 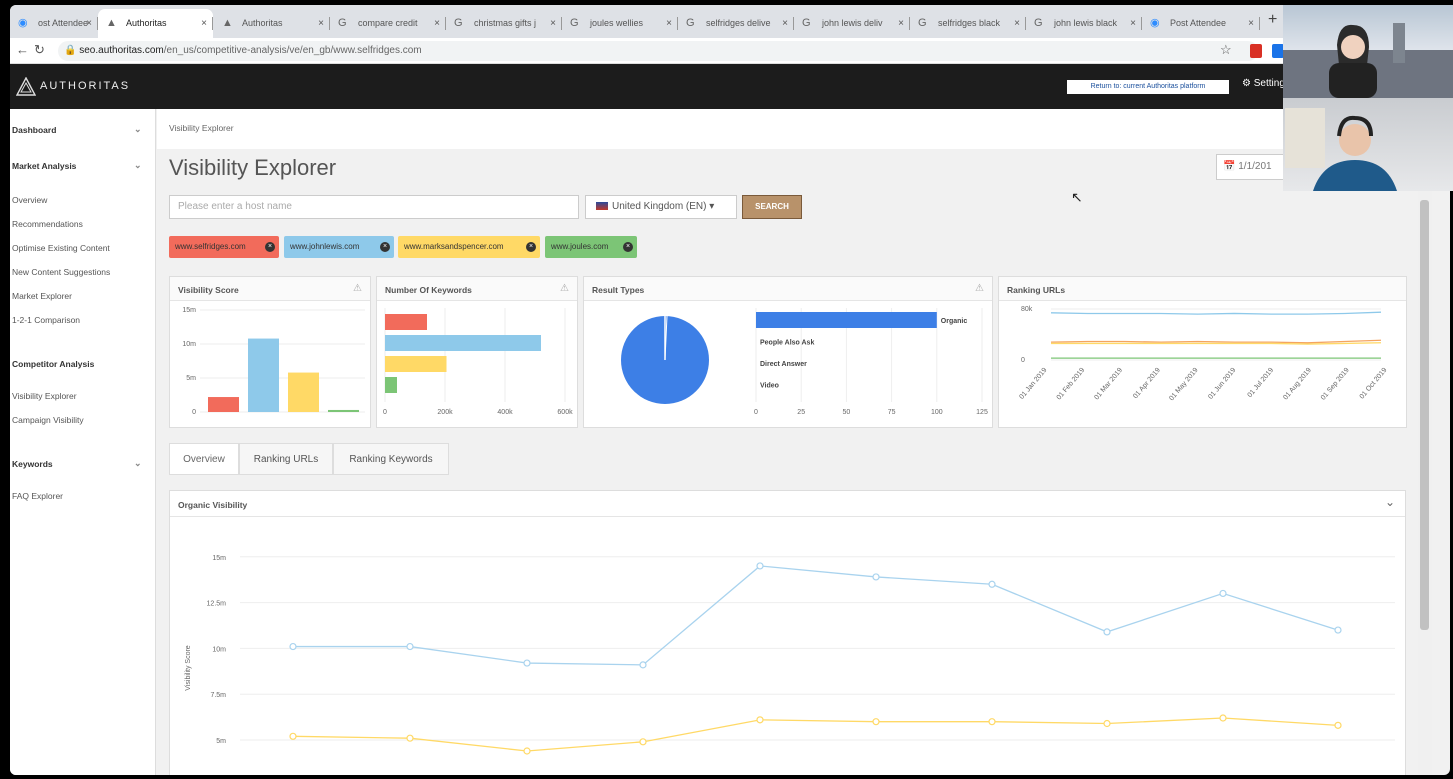 I want to click on y-tick-label: 0, so click(x=194, y=412).